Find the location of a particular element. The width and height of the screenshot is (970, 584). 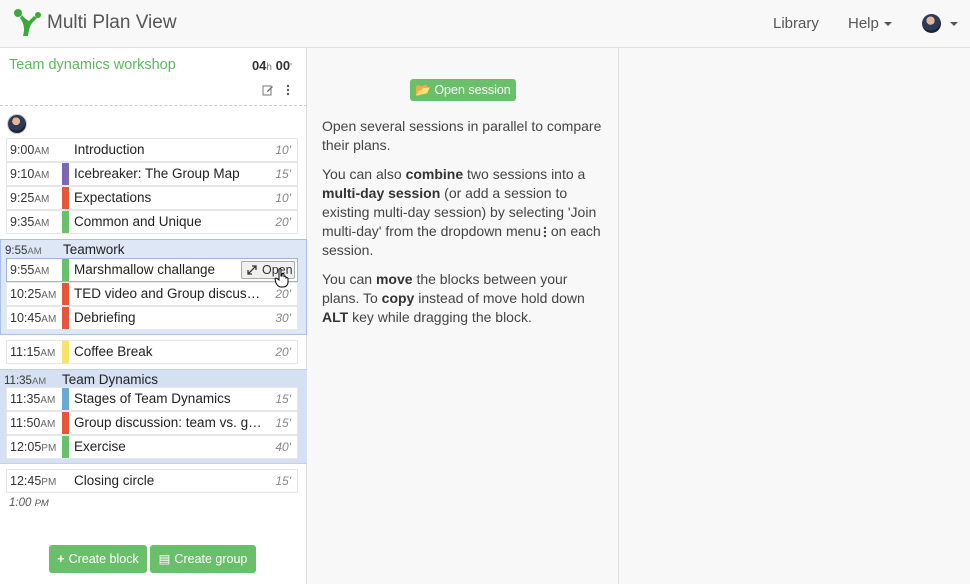

block-name: Coffee Break is located at coordinates (113, 351).